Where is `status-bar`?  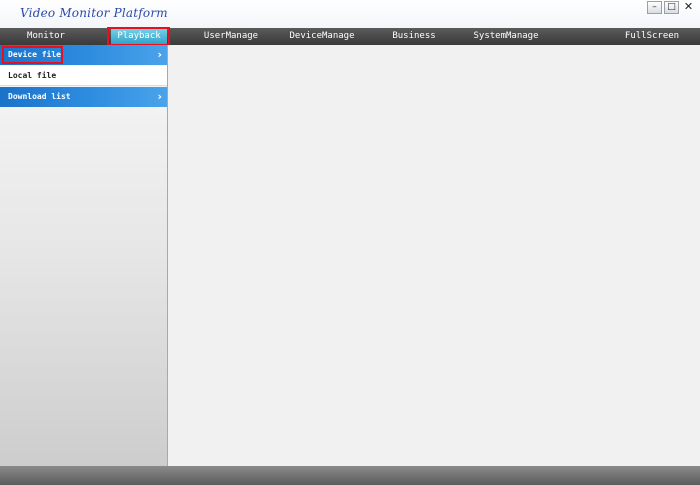
status-bar is located at coordinates (350, 475).